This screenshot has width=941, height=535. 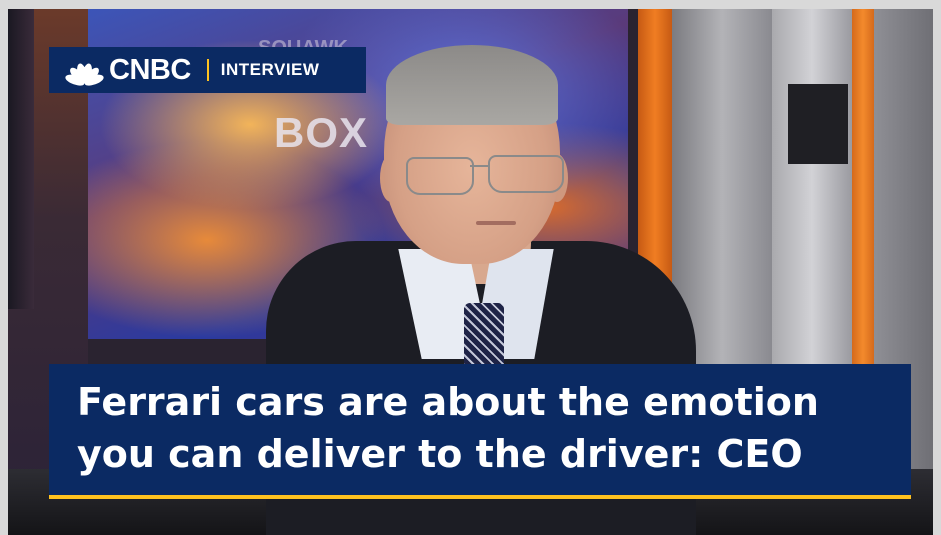 What do you see at coordinates (472, 85) in the screenshot?
I see `hair` at bounding box center [472, 85].